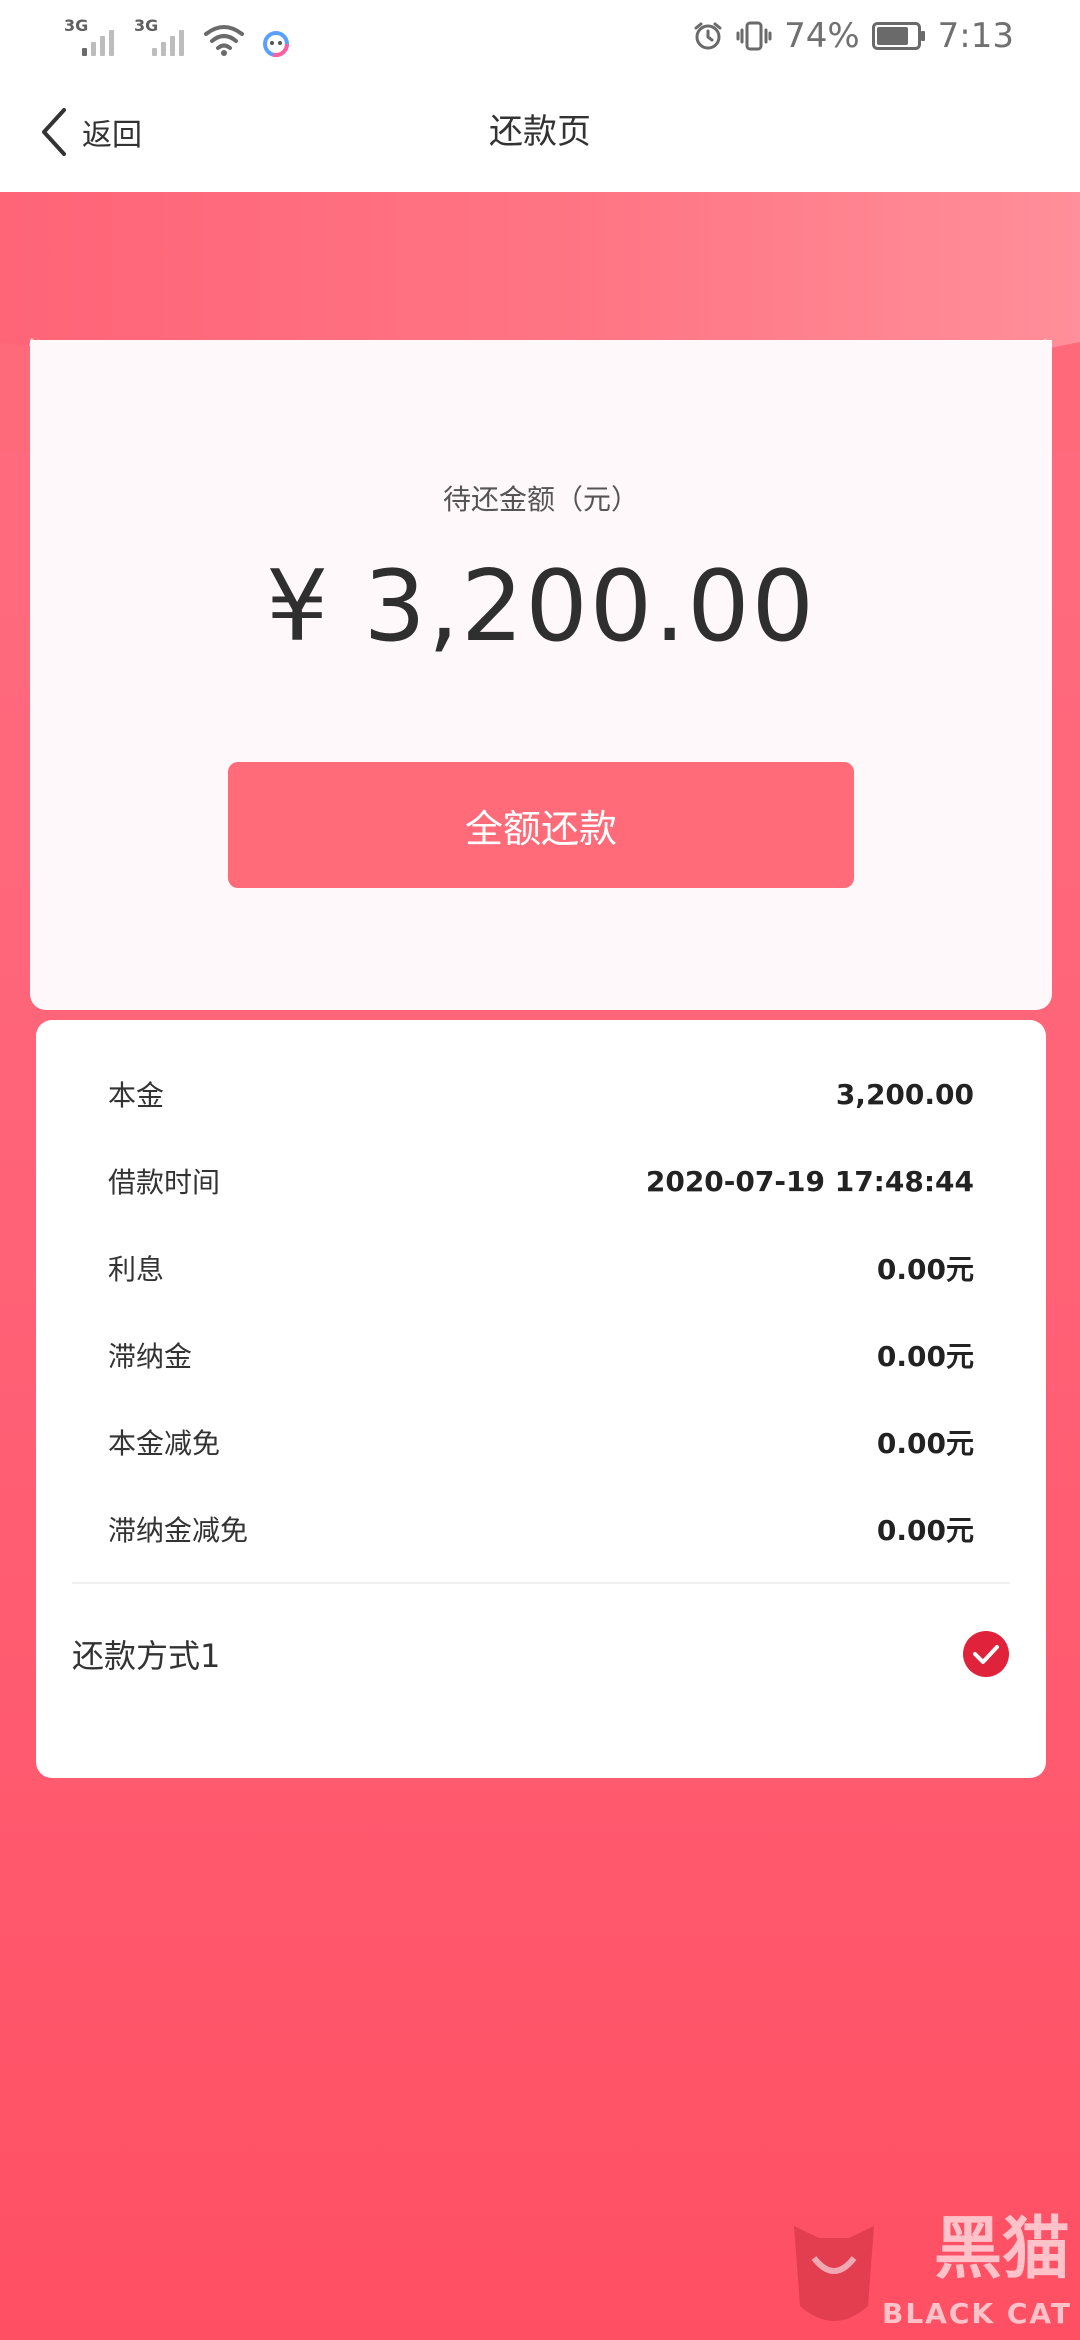 The height and width of the screenshot is (2340, 1080). What do you see at coordinates (150, 1356) in the screenshot?
I see `detail-label: 滞纳金` at bounding box center [150, 1356].